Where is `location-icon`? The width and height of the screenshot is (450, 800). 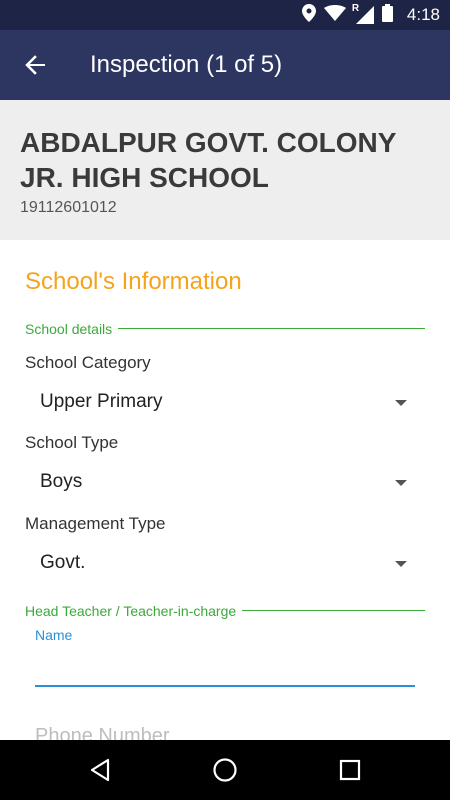 location-icon is located at coordinates (308, 15).